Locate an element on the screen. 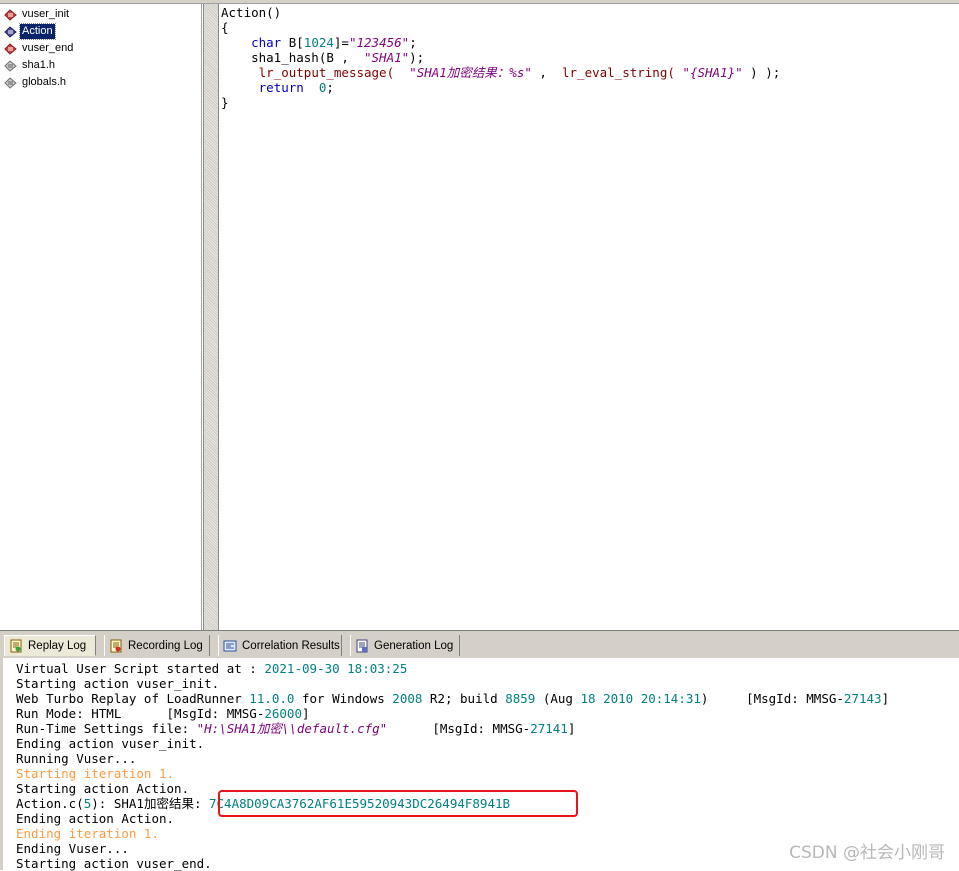 This screenshot has height=871, width=959. highlight-annotation-box is located at coordinates (398, 803).